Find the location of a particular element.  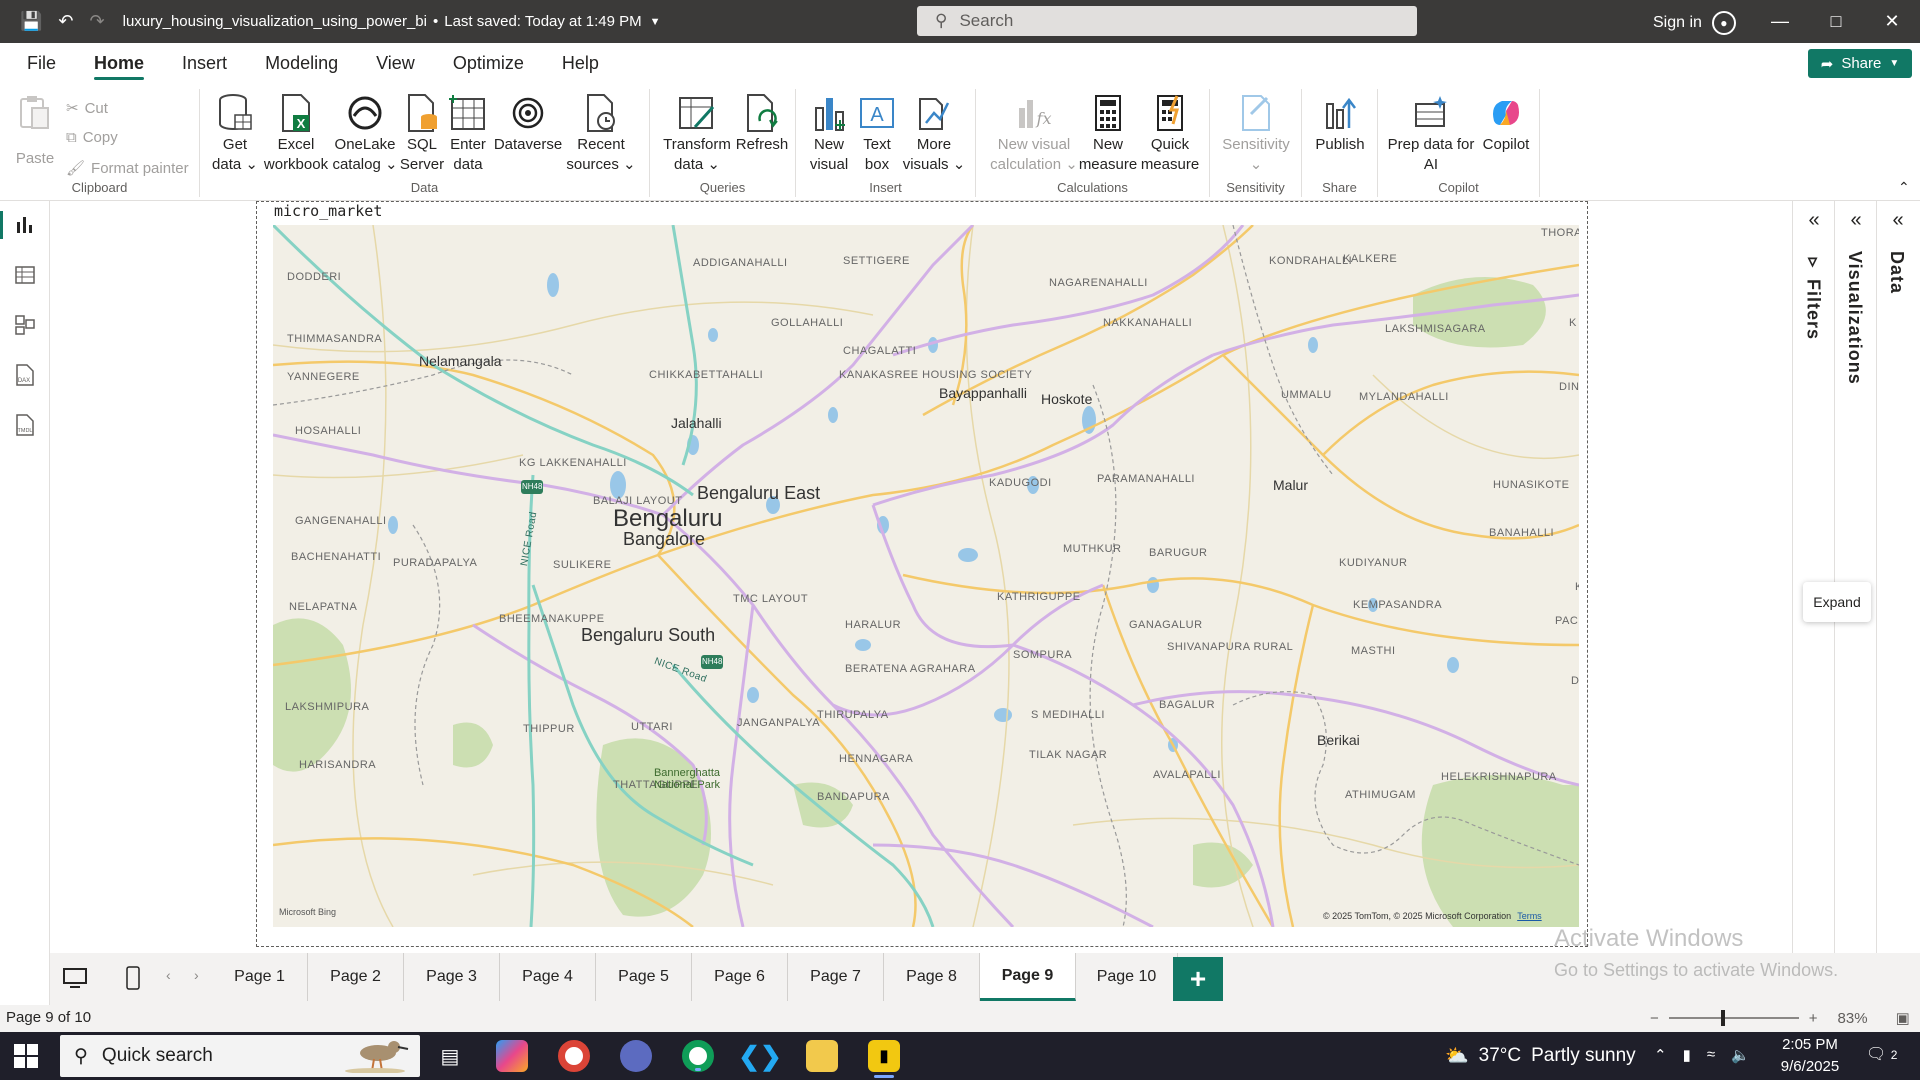

publish-button: Publish is located at coordinates (1340, 124).